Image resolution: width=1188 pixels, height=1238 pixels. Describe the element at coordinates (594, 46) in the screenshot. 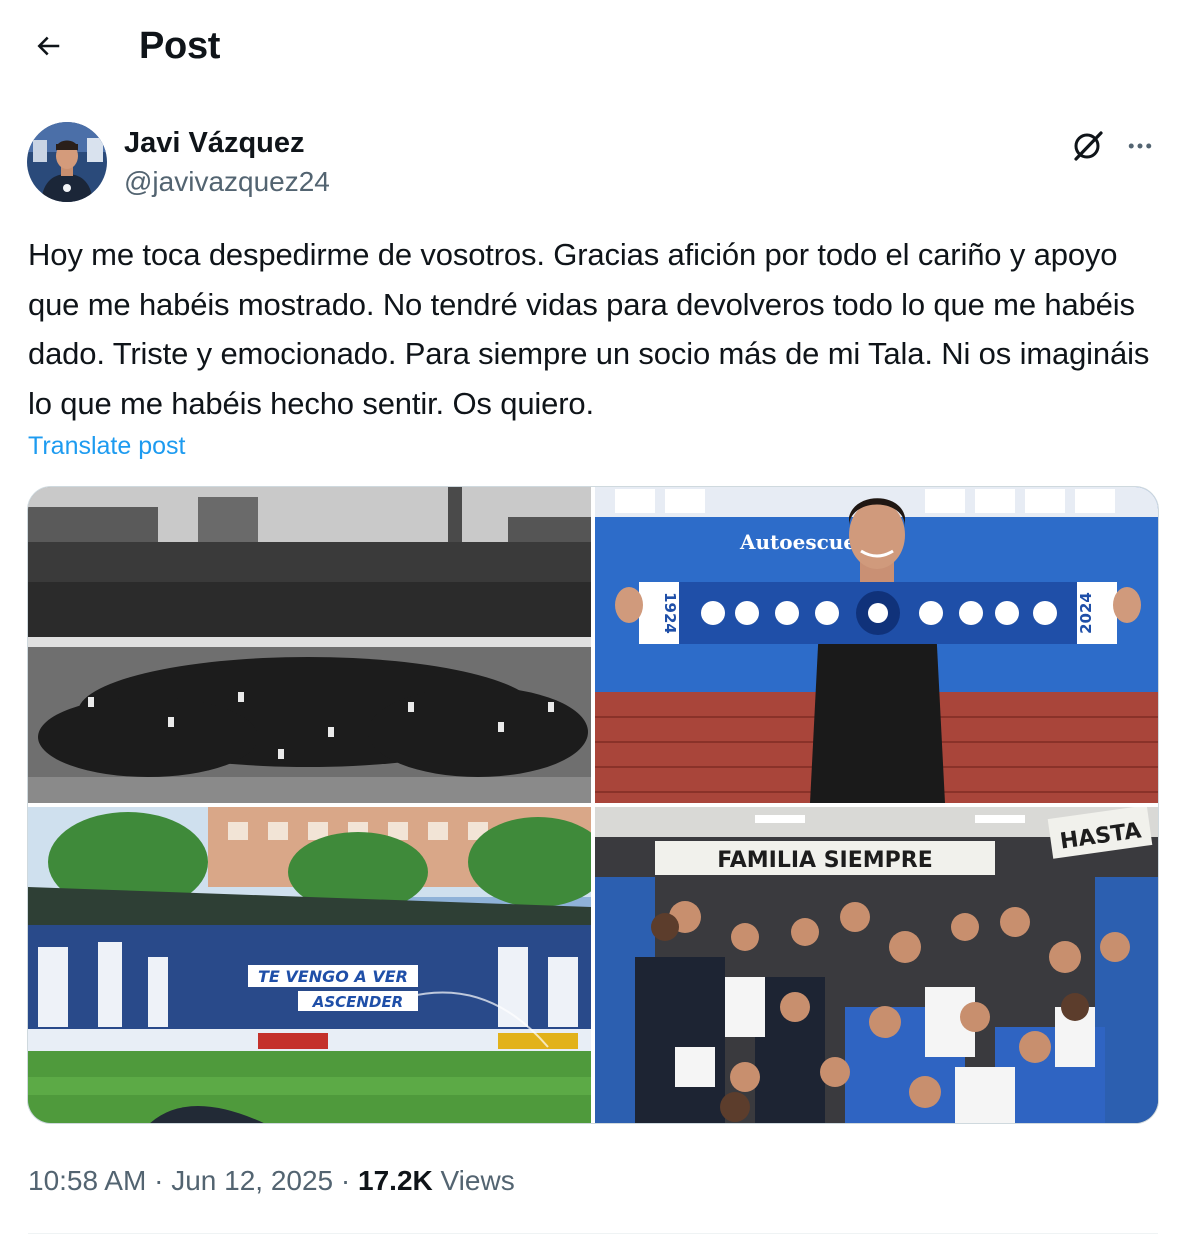

I see `top-bar: Post` at that location.